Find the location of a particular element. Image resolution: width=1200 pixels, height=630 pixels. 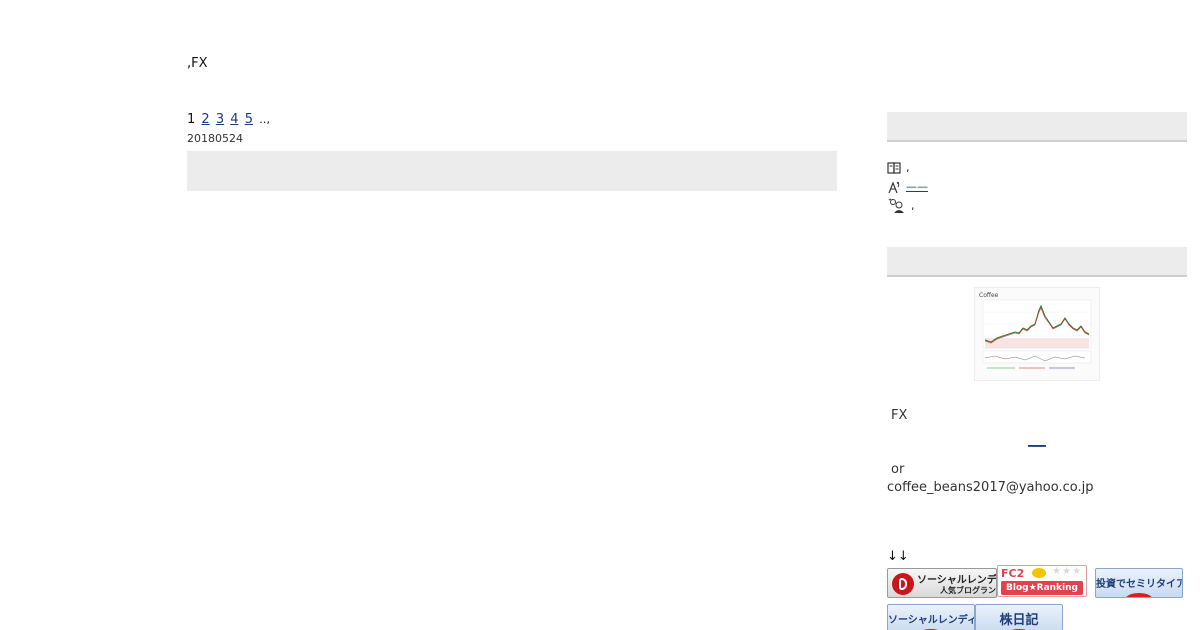

profile-chart-image: Coffee is located at coordinates (1037, 334).